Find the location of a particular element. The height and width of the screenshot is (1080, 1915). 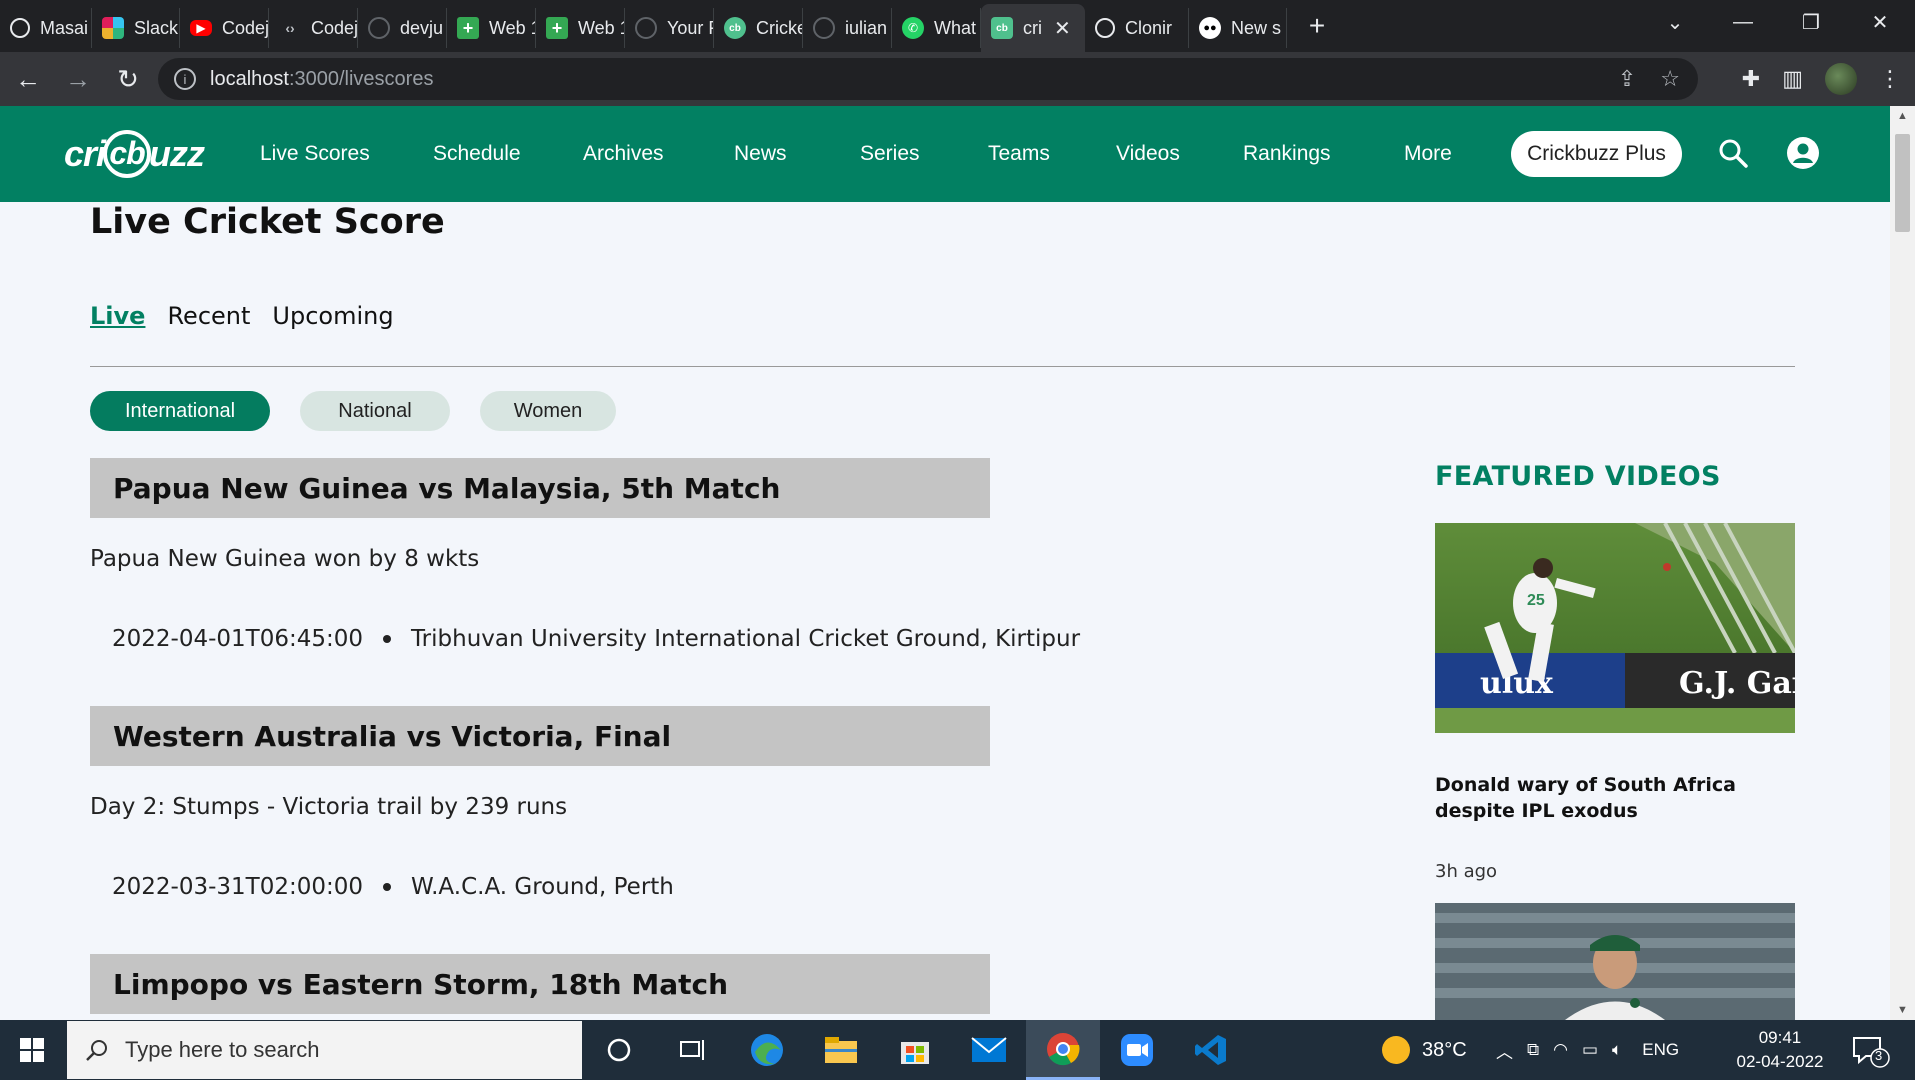

logo-text: cri is located at coordinates (85, 153).